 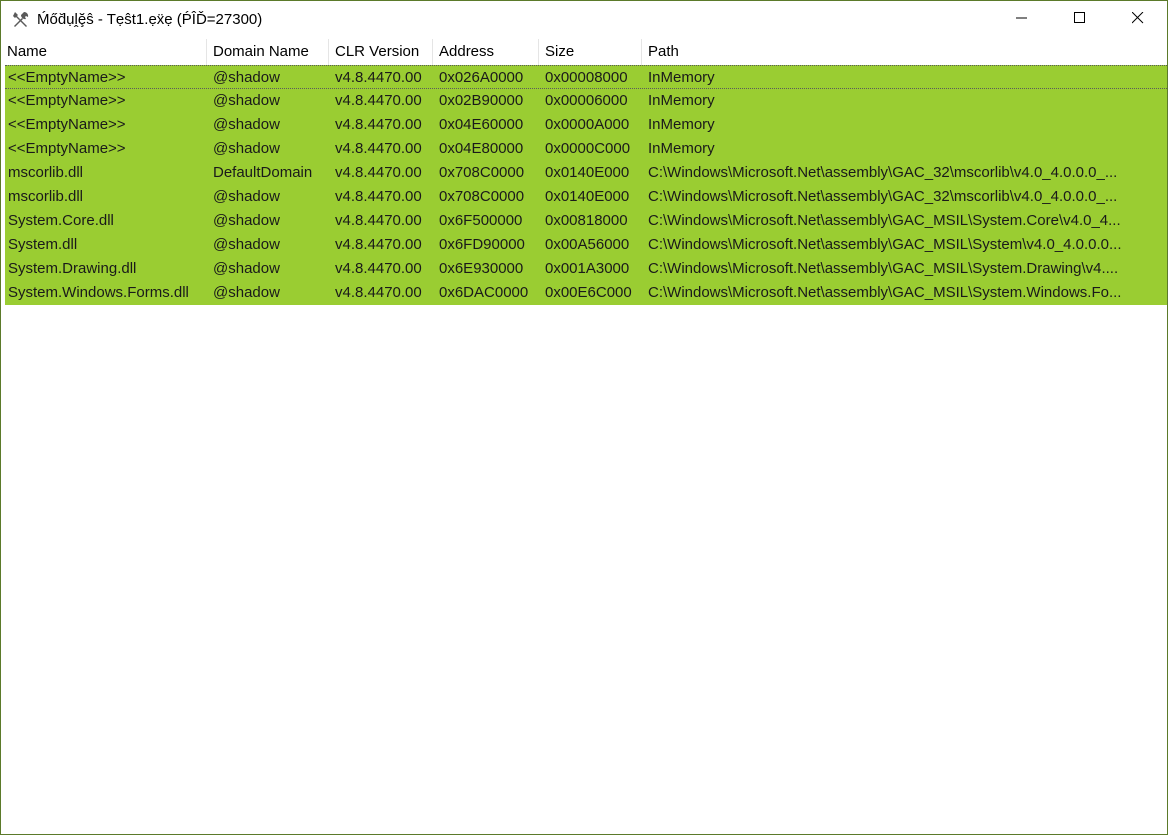 I want to click on minimize-icon, so click(x=1022, y=20).